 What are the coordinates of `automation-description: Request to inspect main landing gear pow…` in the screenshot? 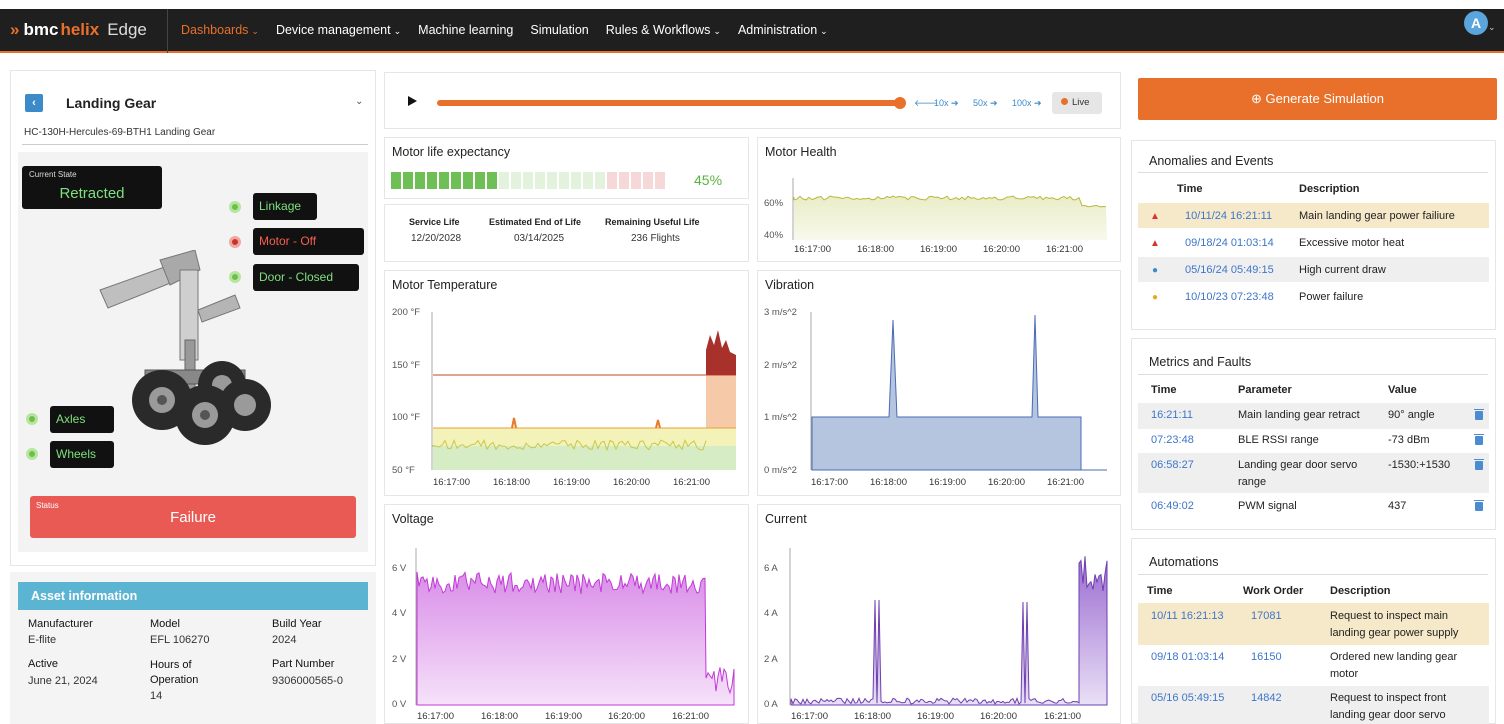 It's located at (1394, 624).